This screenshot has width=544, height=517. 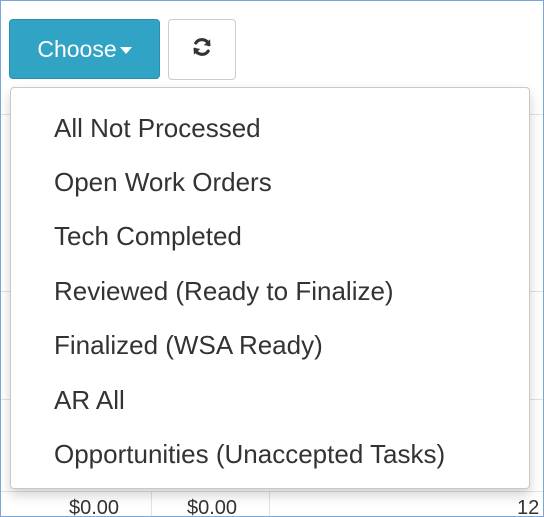 I want to click on table-row: $0.00 $0.00 12, so click(x=272, y=503).